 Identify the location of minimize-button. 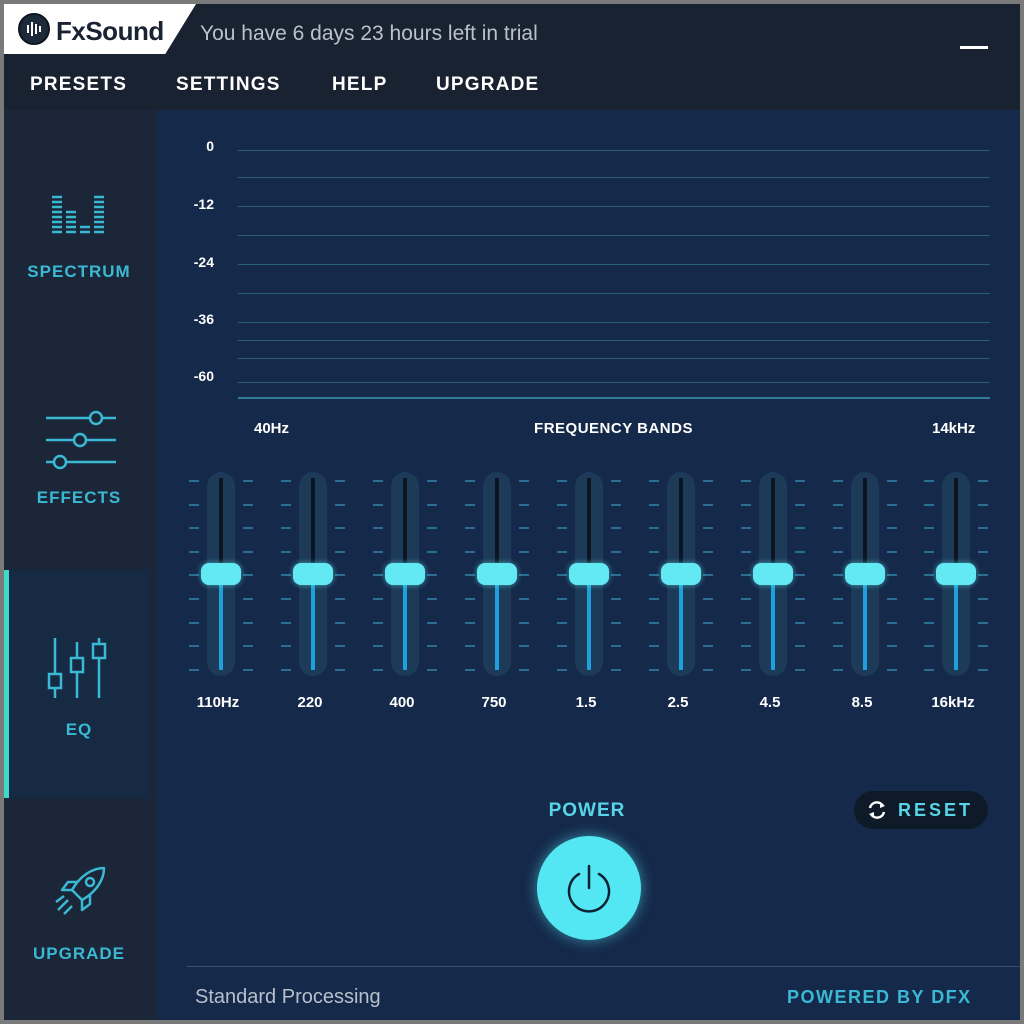
(974, 47).